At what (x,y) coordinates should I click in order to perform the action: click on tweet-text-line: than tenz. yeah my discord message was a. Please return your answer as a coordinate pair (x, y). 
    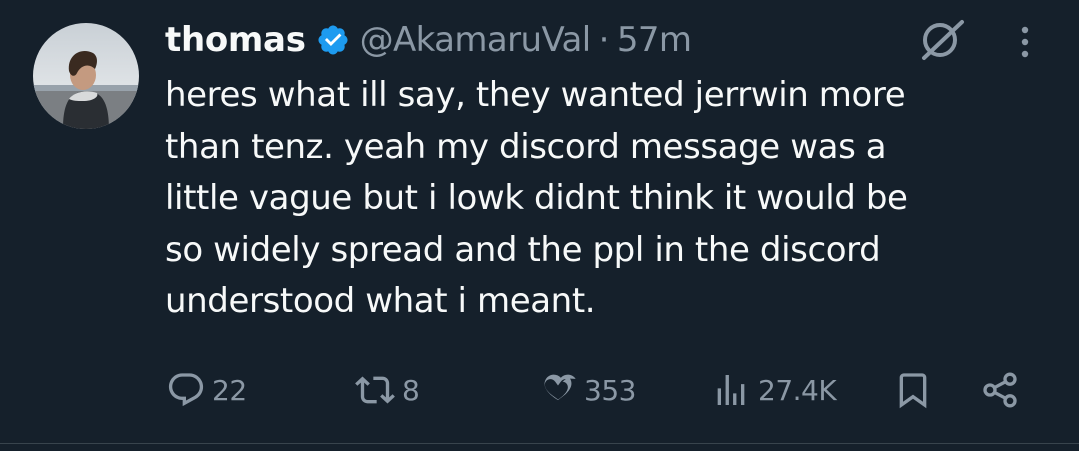
    Looking at the image, I should click on (526, 146).